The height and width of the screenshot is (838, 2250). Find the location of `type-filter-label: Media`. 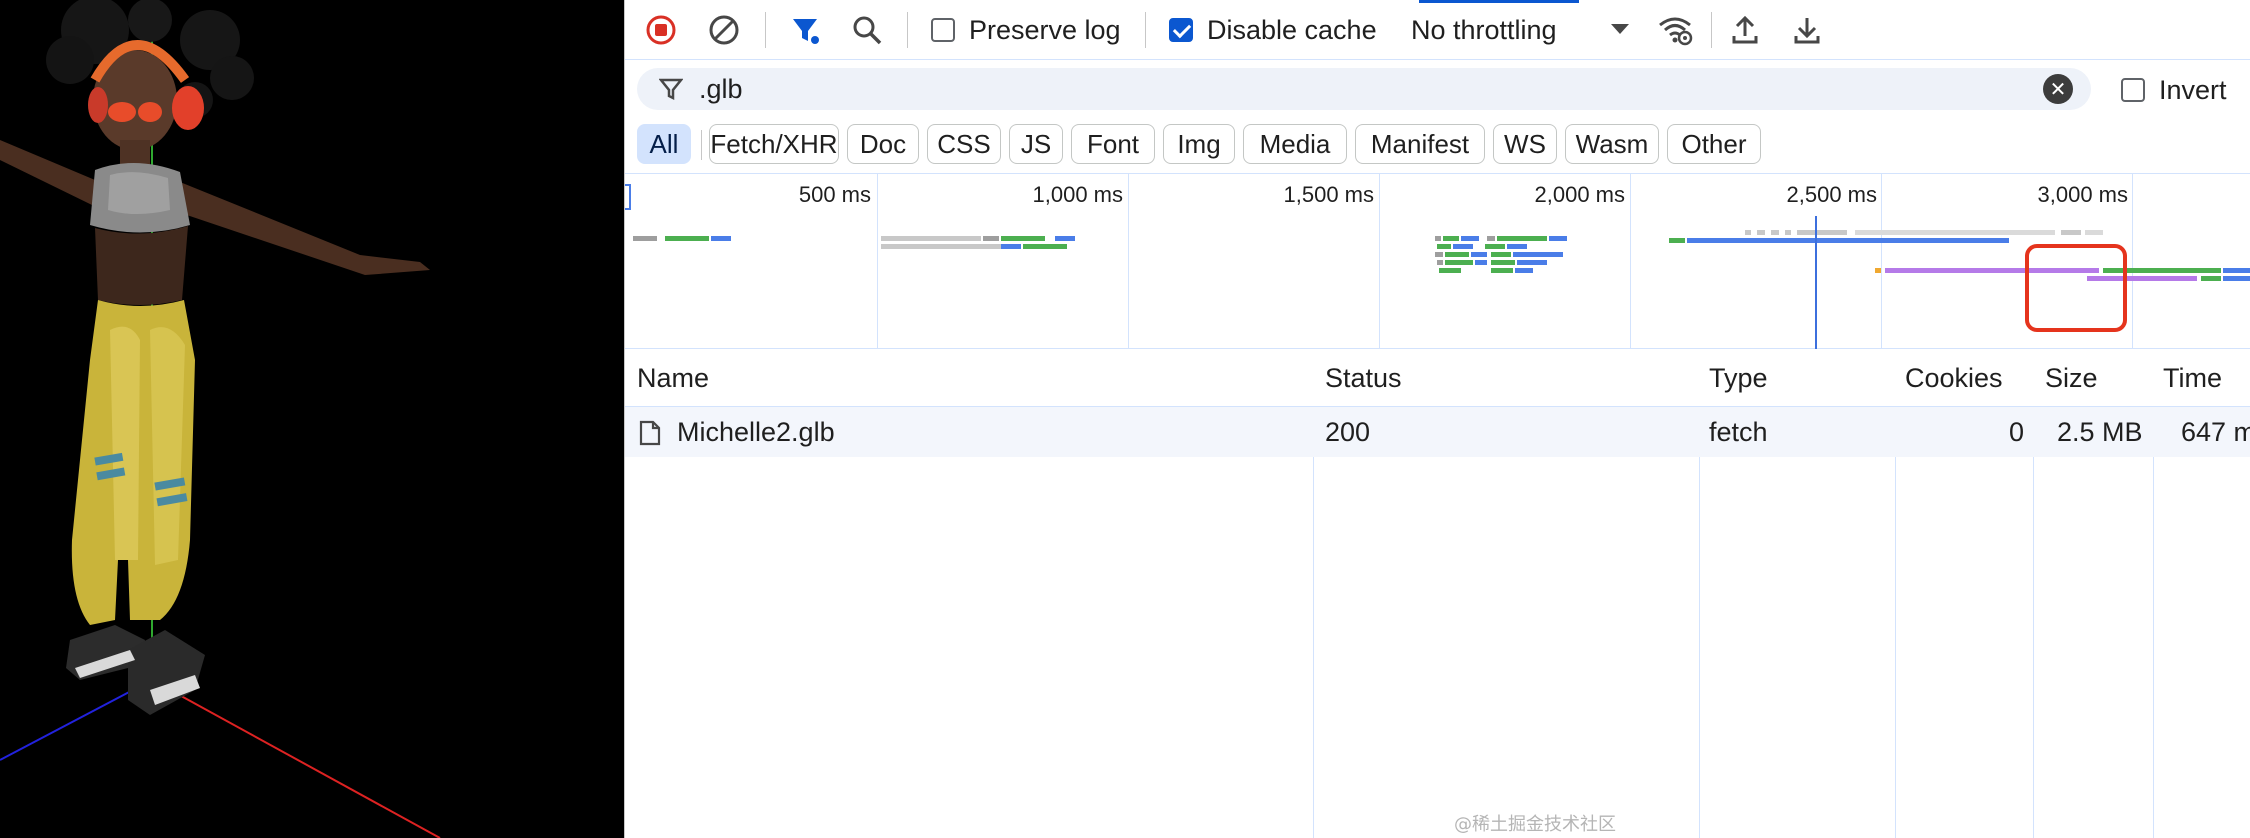

type-filter-label: Media is located at coordinates (1295, 143).